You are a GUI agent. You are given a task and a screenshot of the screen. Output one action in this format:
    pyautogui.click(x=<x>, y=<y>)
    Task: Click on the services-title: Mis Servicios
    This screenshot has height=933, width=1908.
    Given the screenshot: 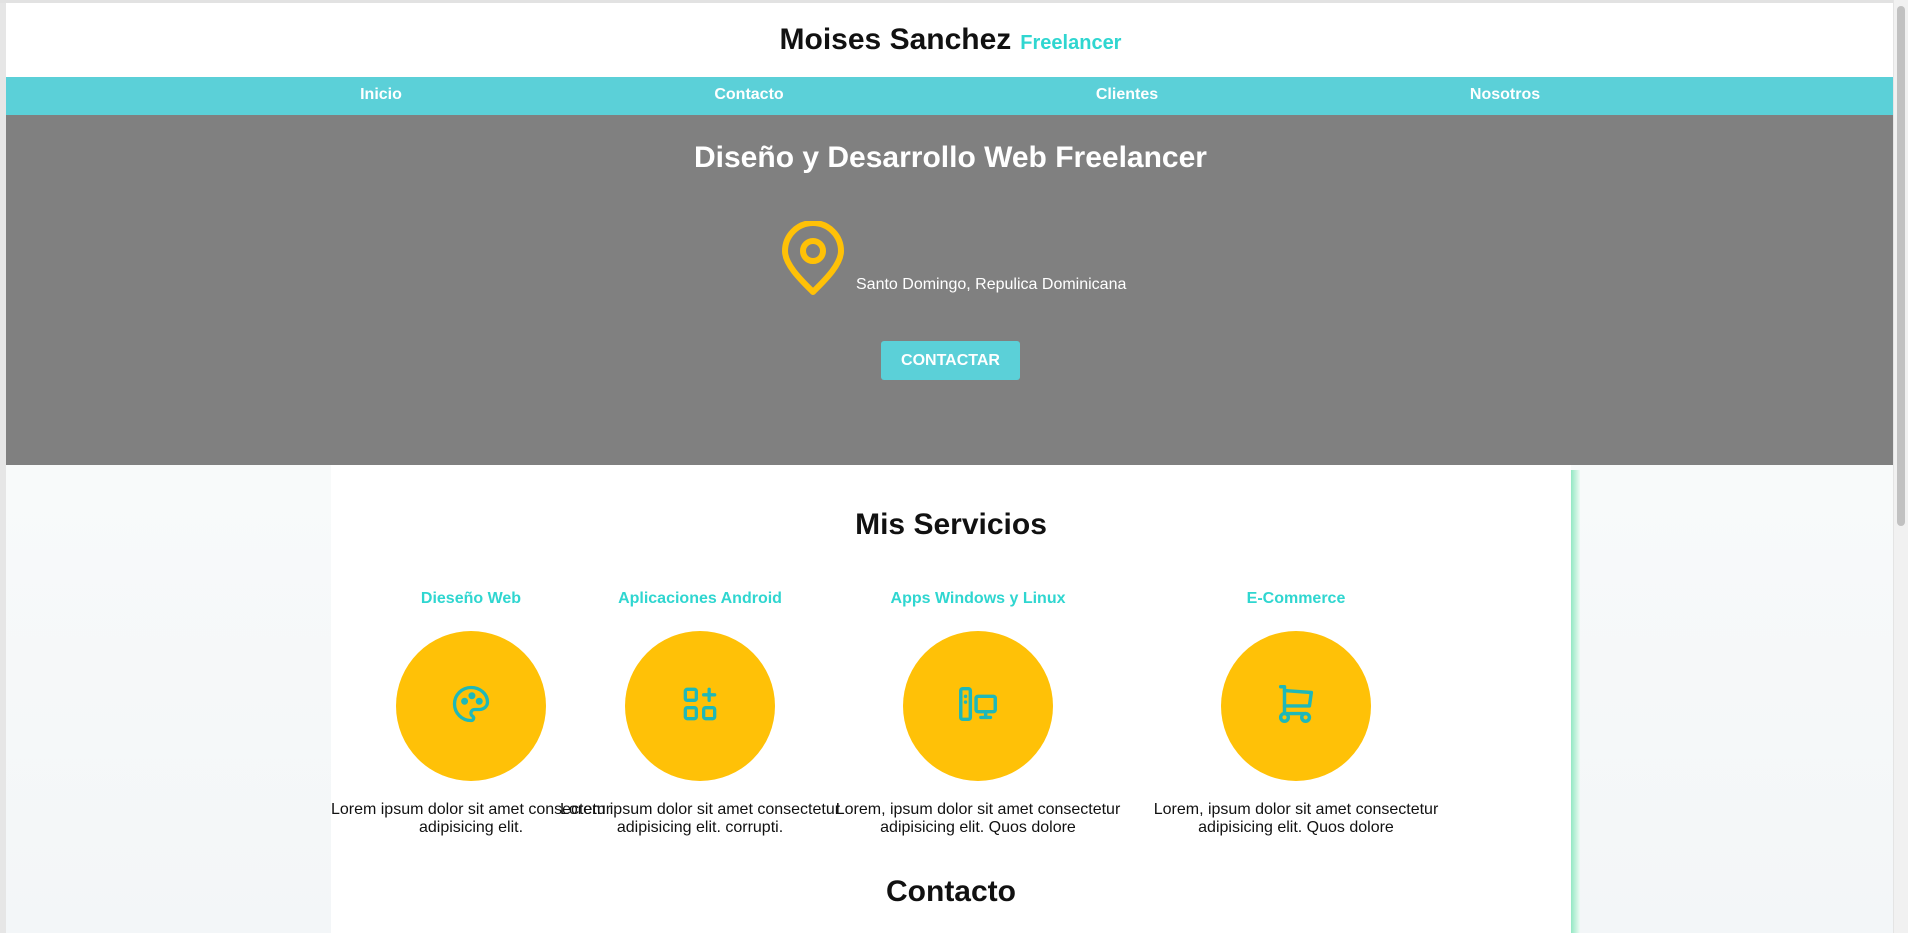 What is the action you would take?
    pyautogui.click(x=951, y=524)
    